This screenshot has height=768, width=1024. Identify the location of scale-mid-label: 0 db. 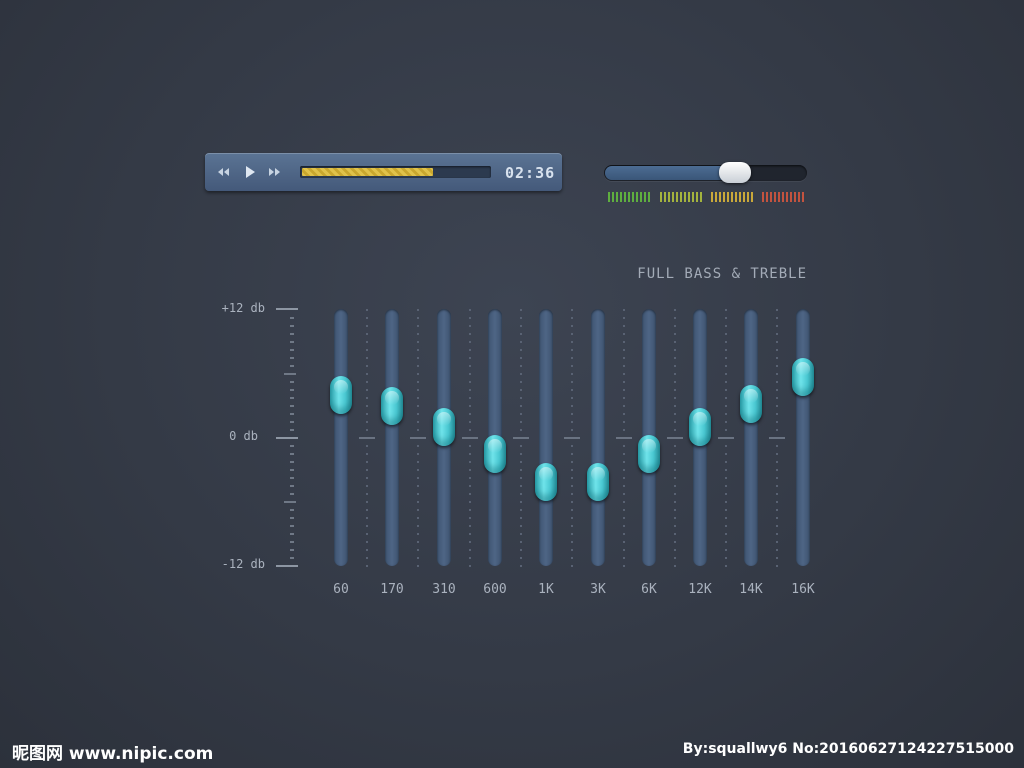
(243, 436).